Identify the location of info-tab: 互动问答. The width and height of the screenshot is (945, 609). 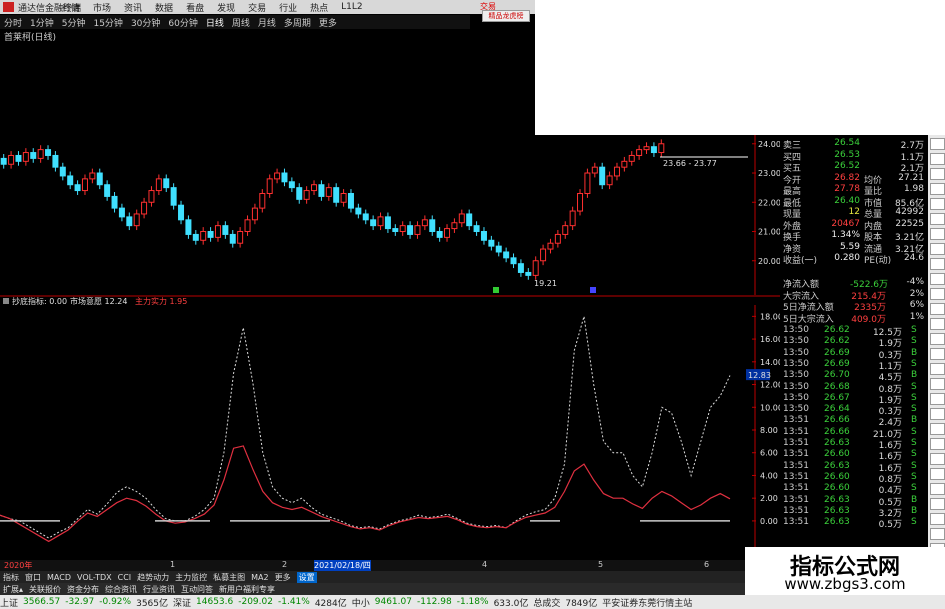
(197, 589).